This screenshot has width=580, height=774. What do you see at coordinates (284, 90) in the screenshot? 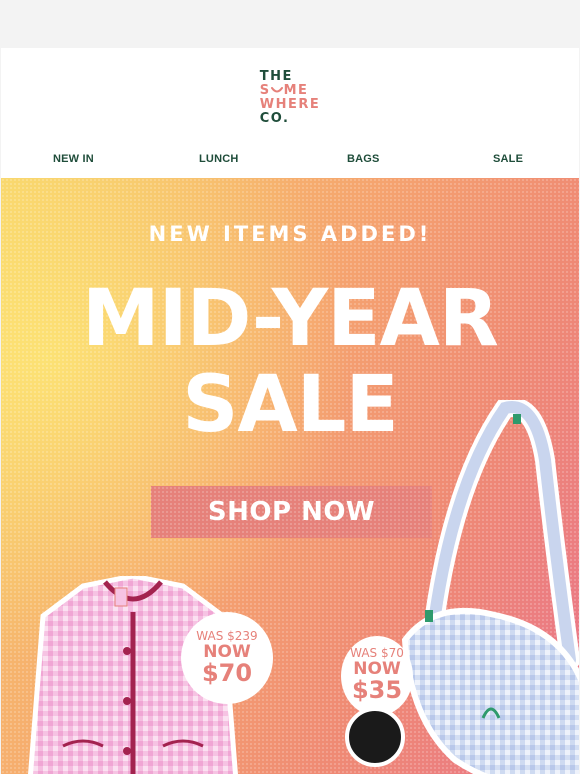
I see `logo-line-2: S ME` at bounding box center [284, 90].